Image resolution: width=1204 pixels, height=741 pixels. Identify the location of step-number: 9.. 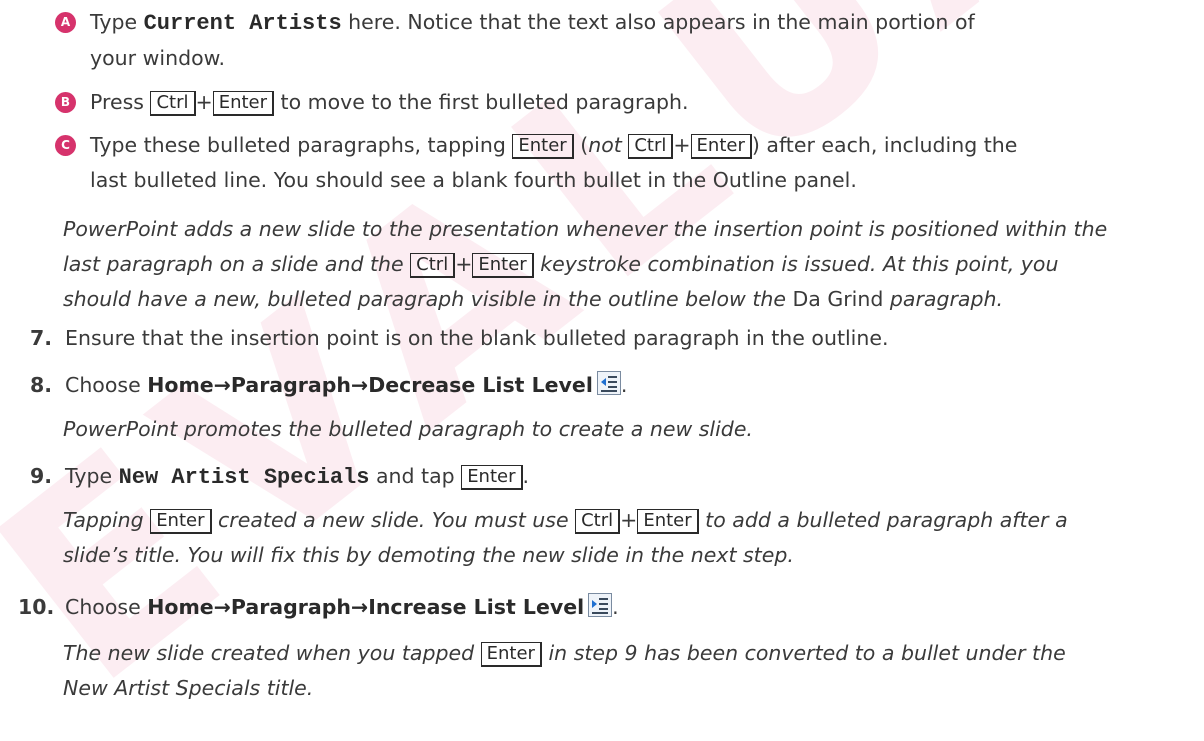
(41, 476).